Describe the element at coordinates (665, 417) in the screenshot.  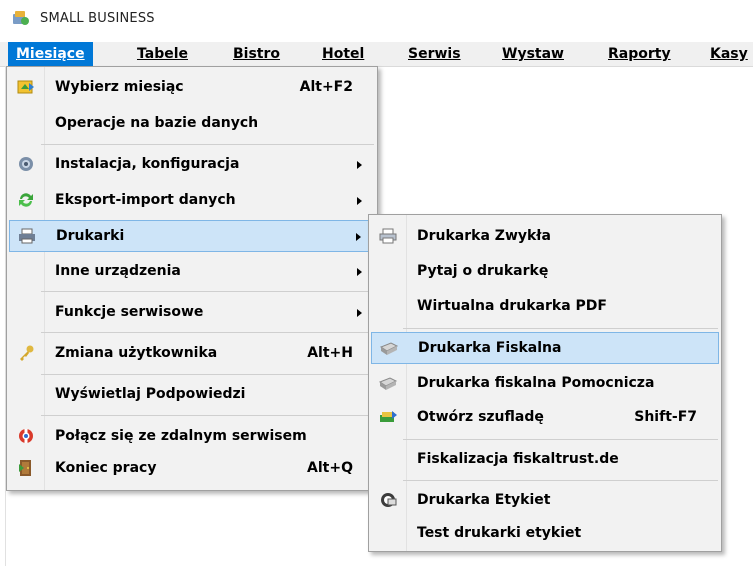
I see `shortcut-label: Shift-F7` at that location.